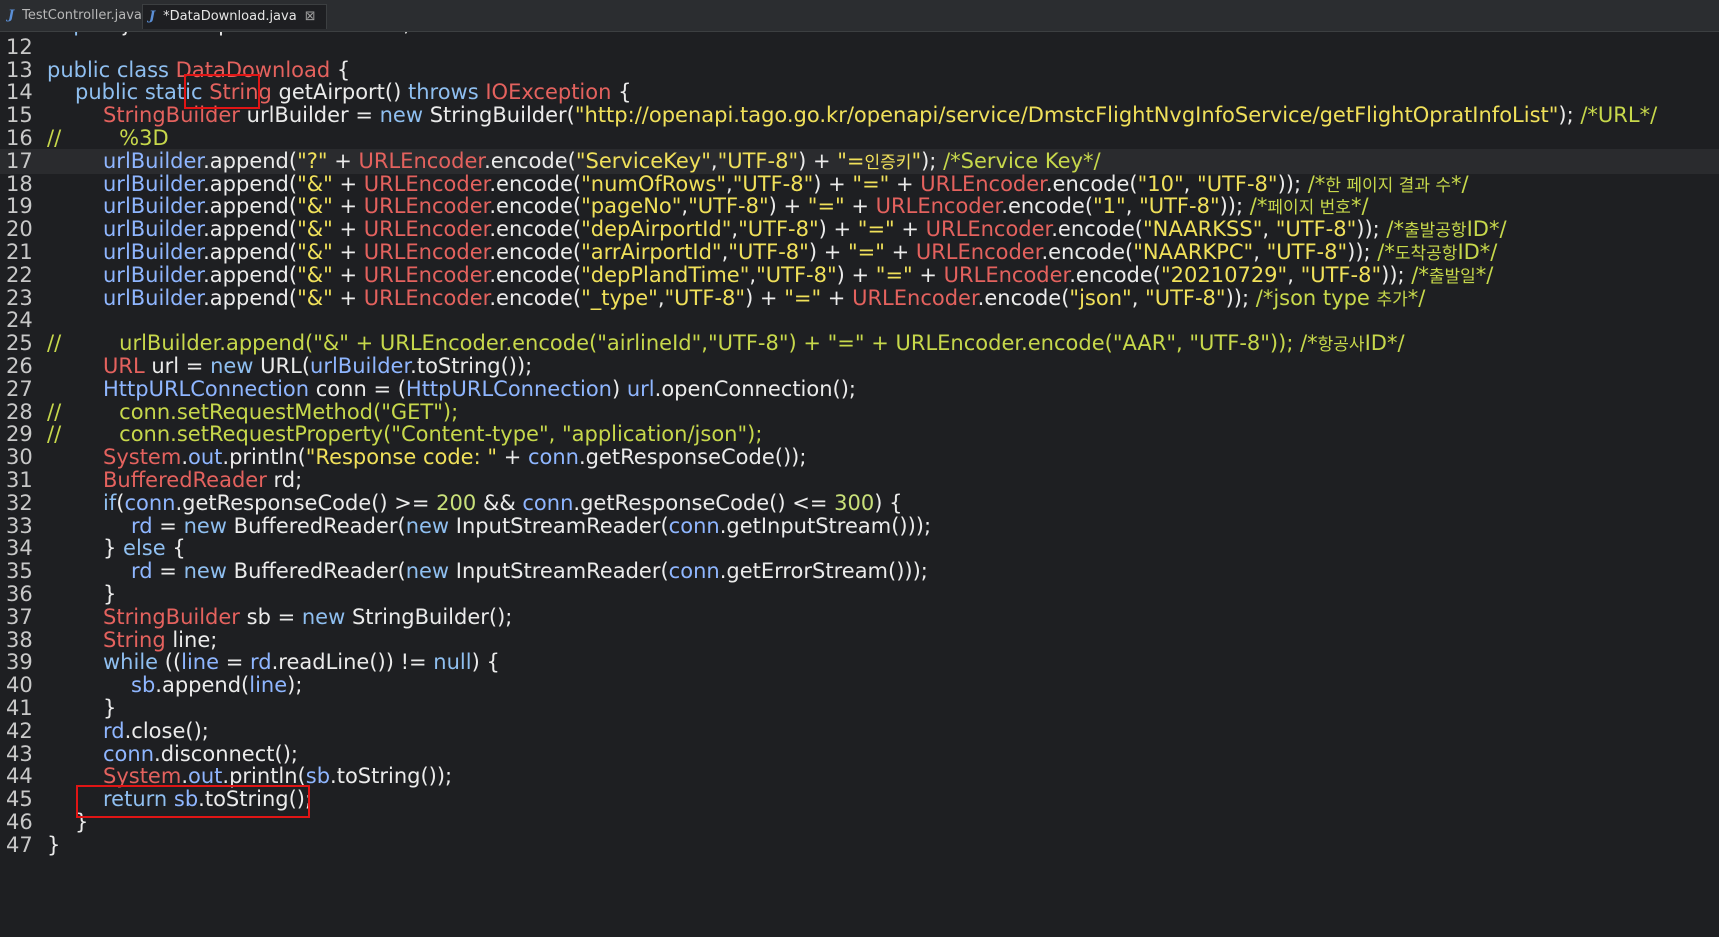 This screenshot has height=937, width=1719. Describe the element at coordinates (888, 502) in the screenshot. I see `code-token: ) {` at that location.